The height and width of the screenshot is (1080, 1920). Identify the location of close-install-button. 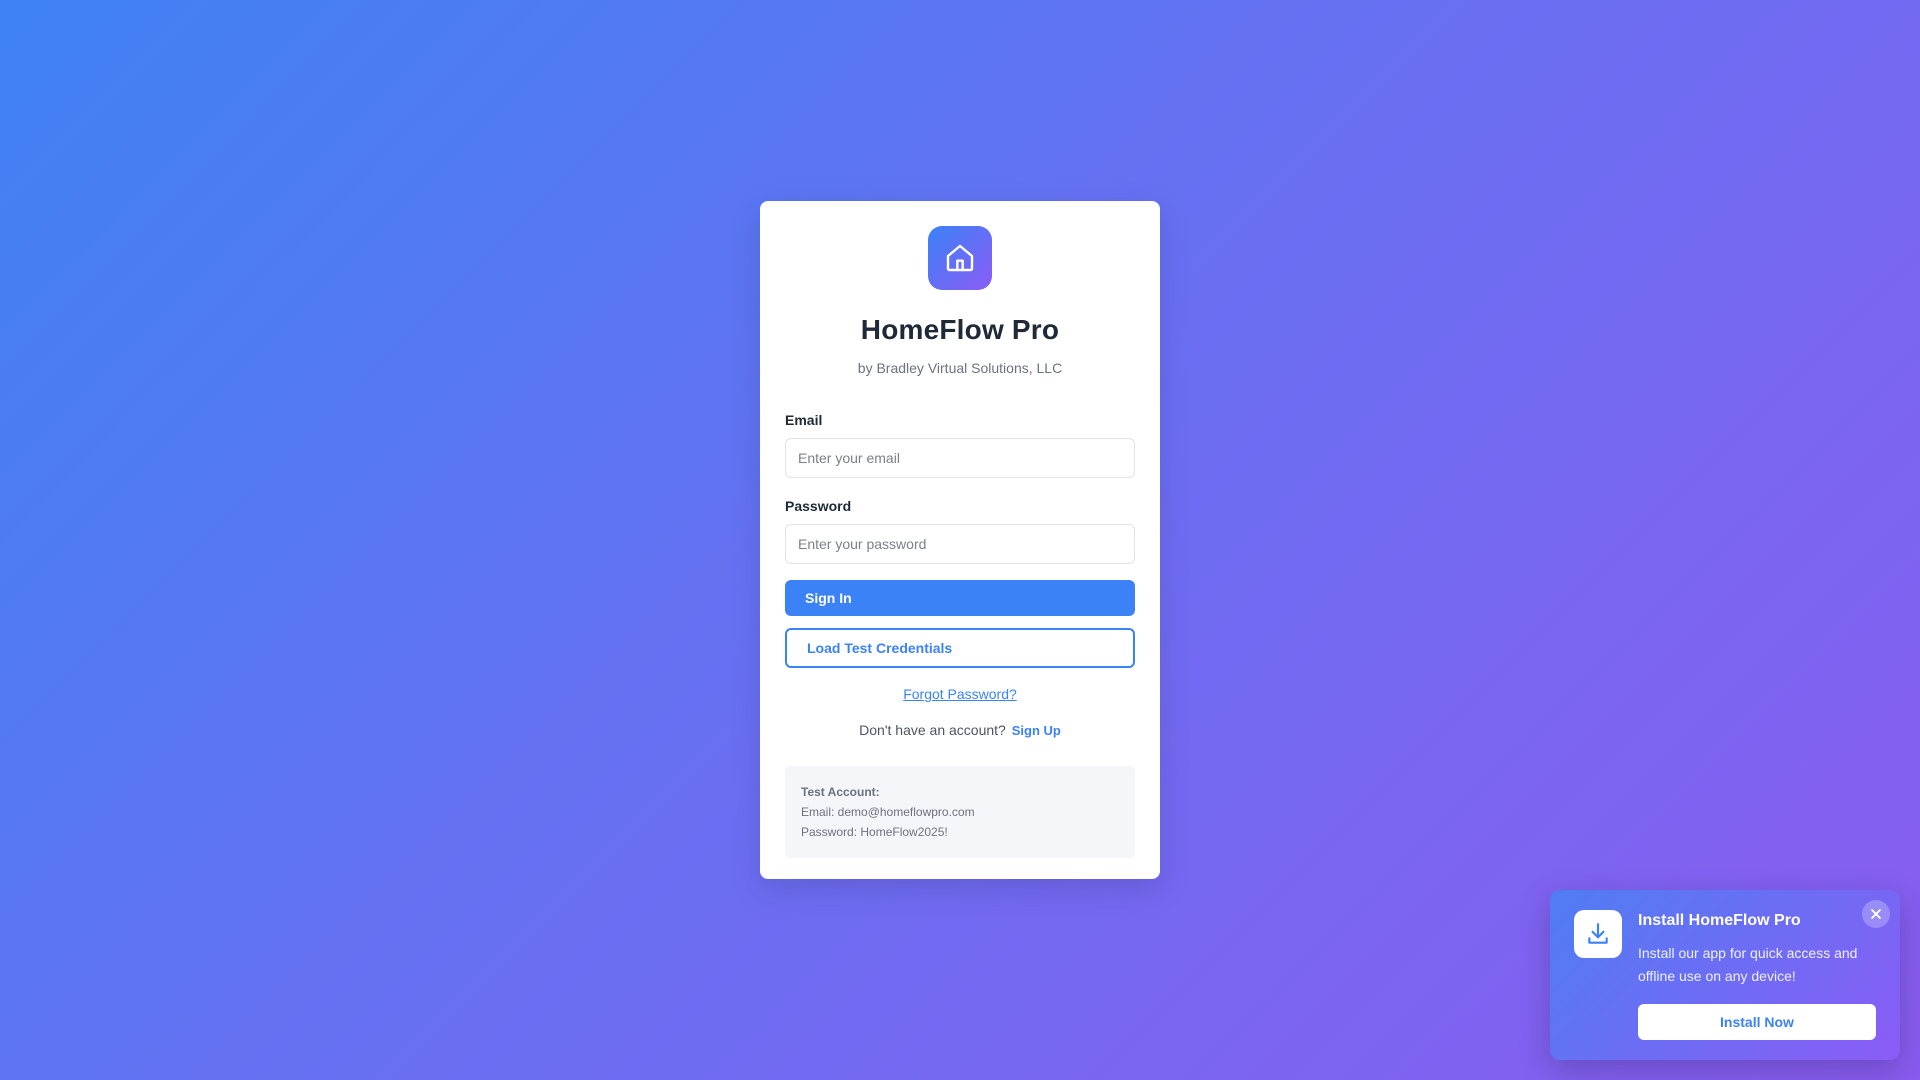
(1876, 914).